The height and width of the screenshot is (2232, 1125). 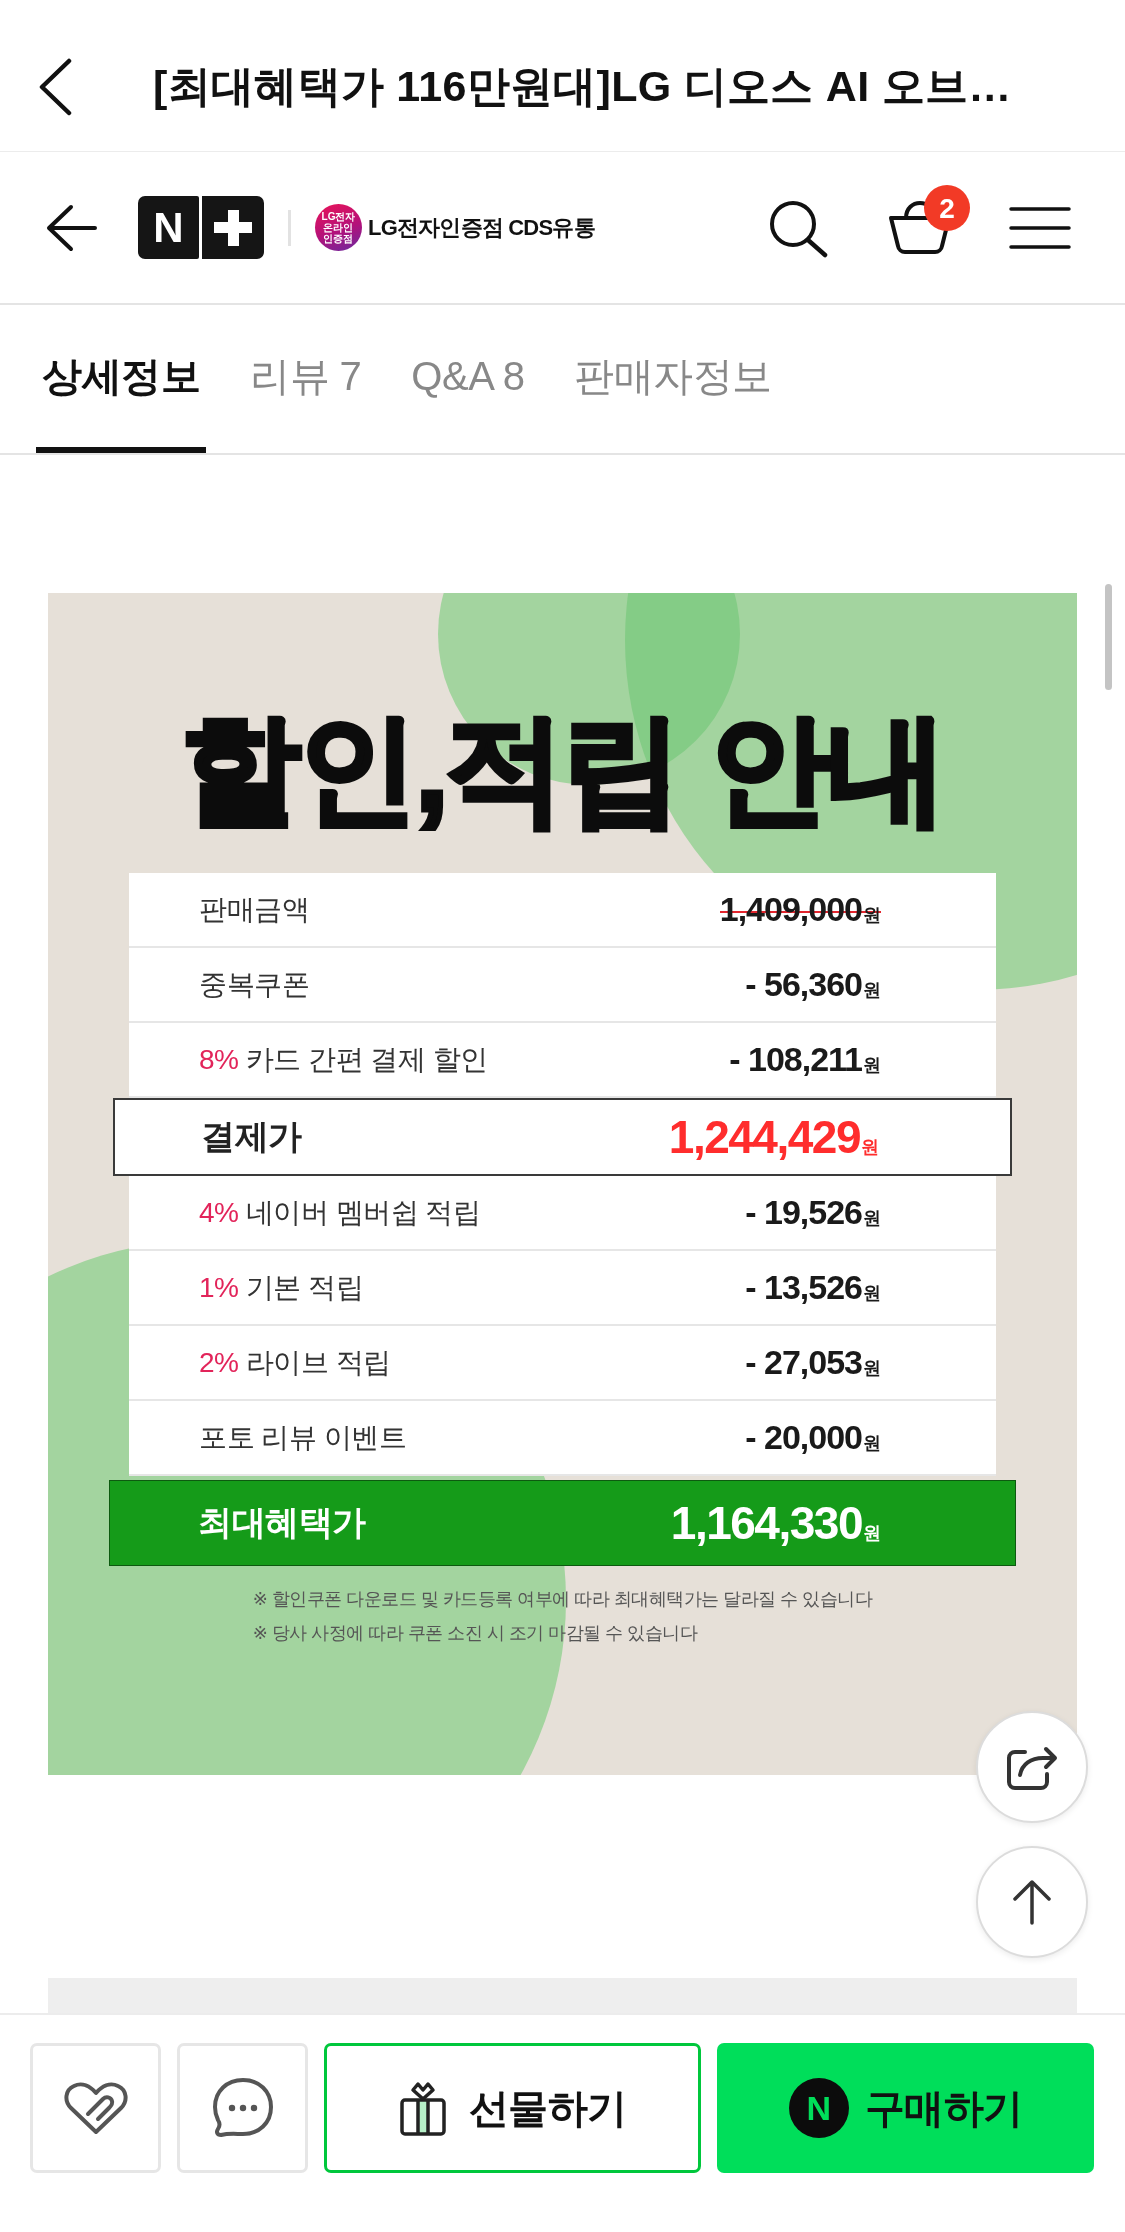 I want to click on amount-text: - 13,526원, so click(x=813, y=1287).